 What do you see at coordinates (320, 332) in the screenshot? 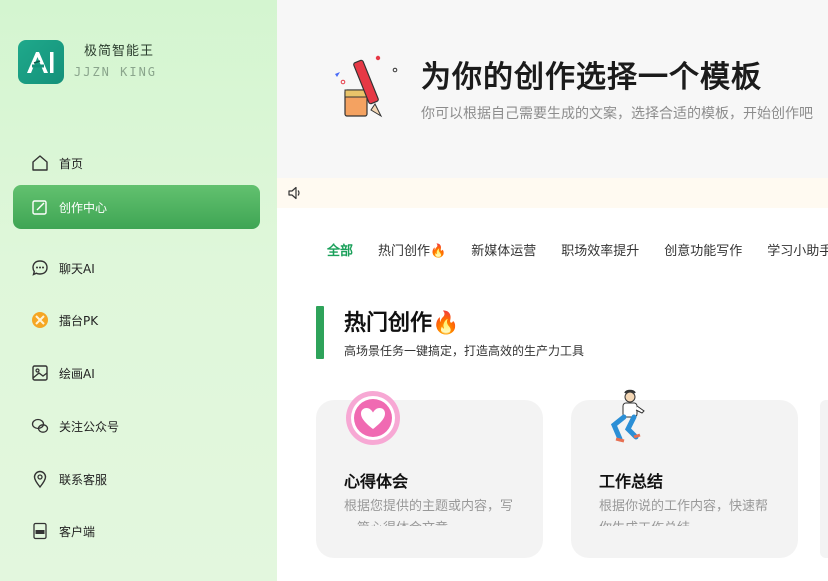
I see `section-accent-bar` at bounding box center [320, 332].